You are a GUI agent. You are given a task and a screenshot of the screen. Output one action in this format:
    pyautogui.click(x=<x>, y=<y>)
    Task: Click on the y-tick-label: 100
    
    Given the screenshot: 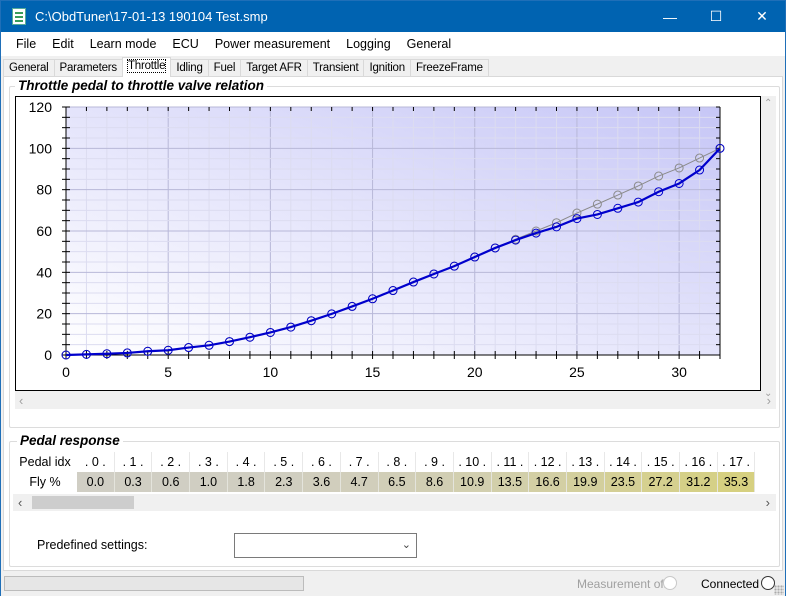 What is the action you would take?
    pyautogui.click(x=41, y=148)
    